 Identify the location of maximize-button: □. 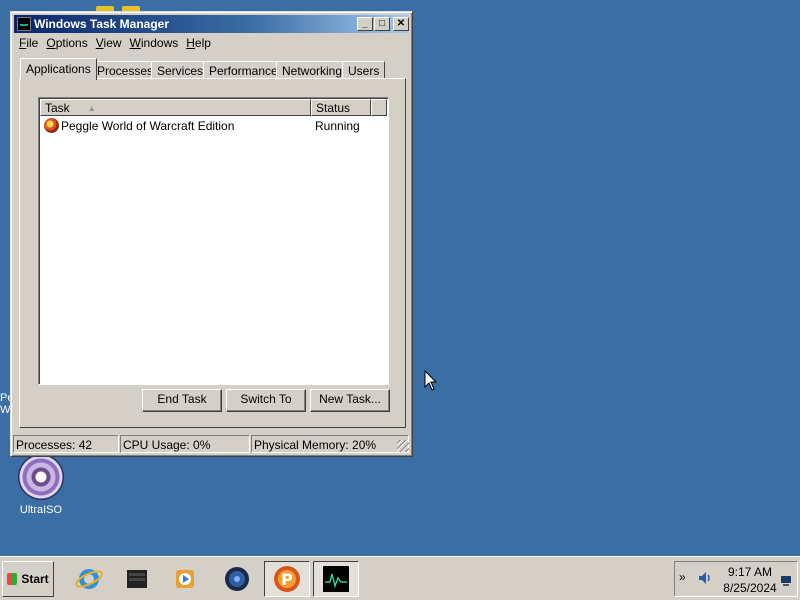
(382, 24).